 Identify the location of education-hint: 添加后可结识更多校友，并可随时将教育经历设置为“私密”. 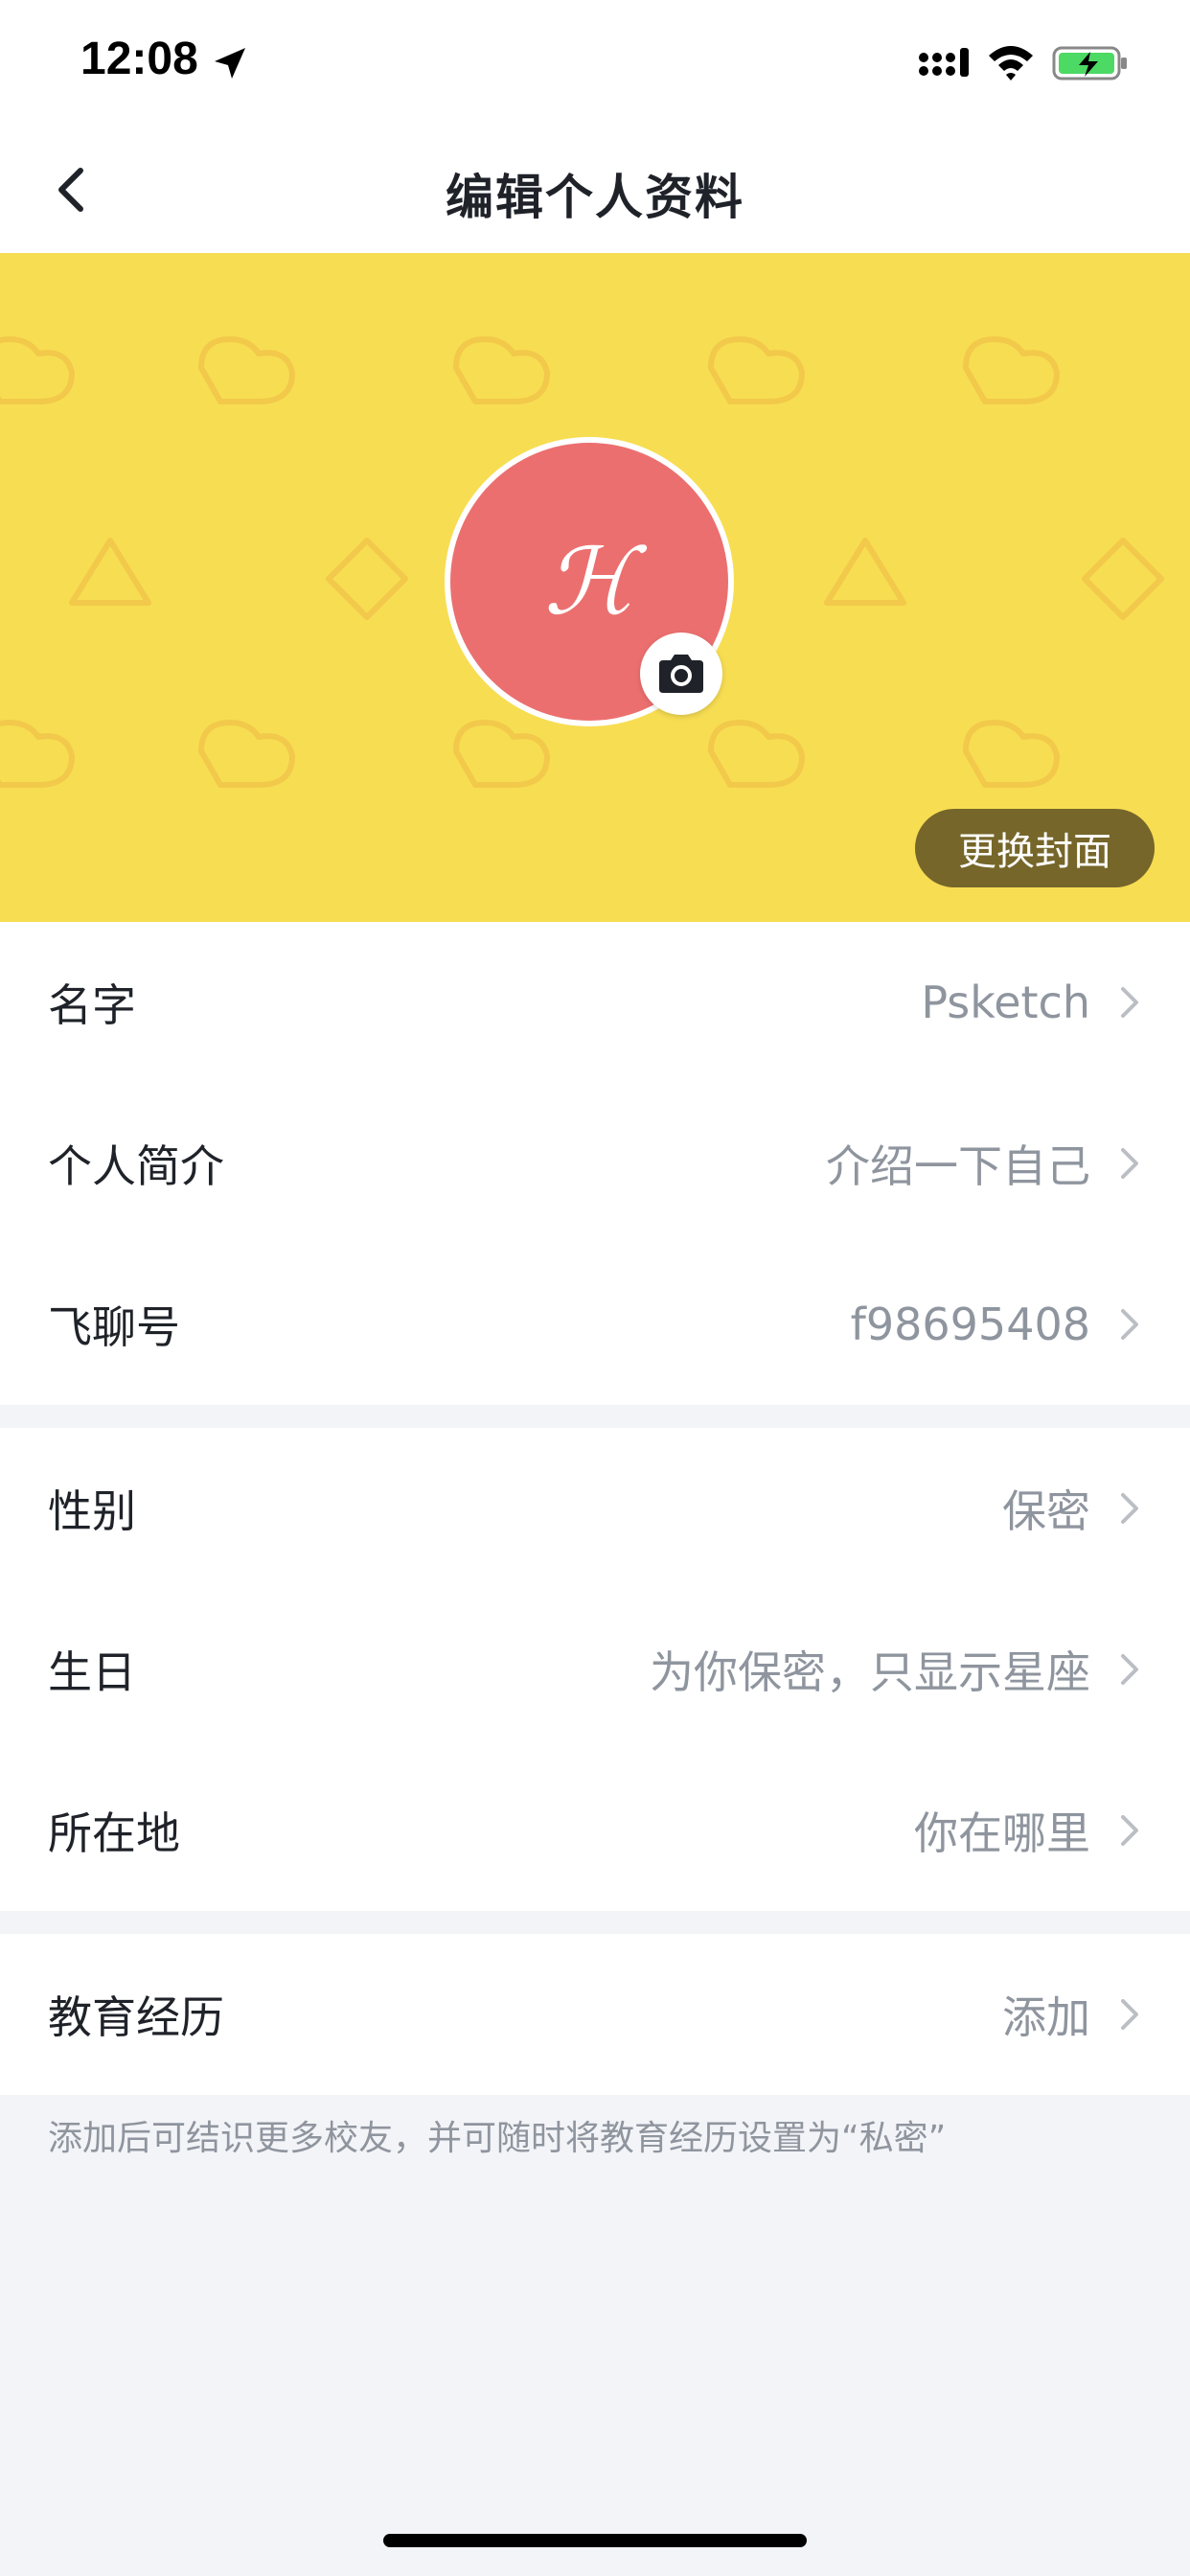
(498, 2138).